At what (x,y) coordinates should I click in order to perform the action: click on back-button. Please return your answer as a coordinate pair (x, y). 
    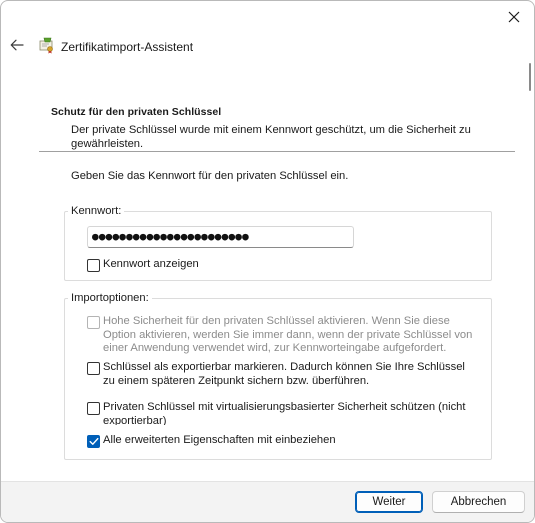
    Looking at the image, I should click on (17, 45).